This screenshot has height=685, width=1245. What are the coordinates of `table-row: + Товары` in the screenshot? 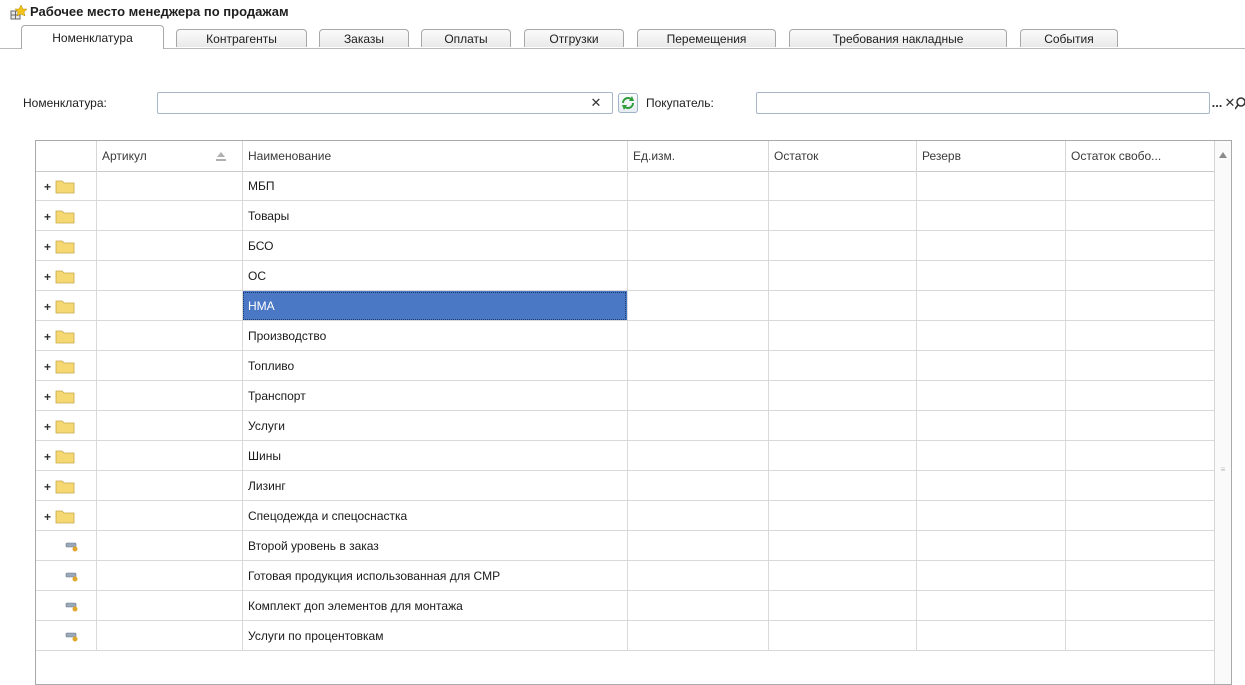 It's located at (626, 216).